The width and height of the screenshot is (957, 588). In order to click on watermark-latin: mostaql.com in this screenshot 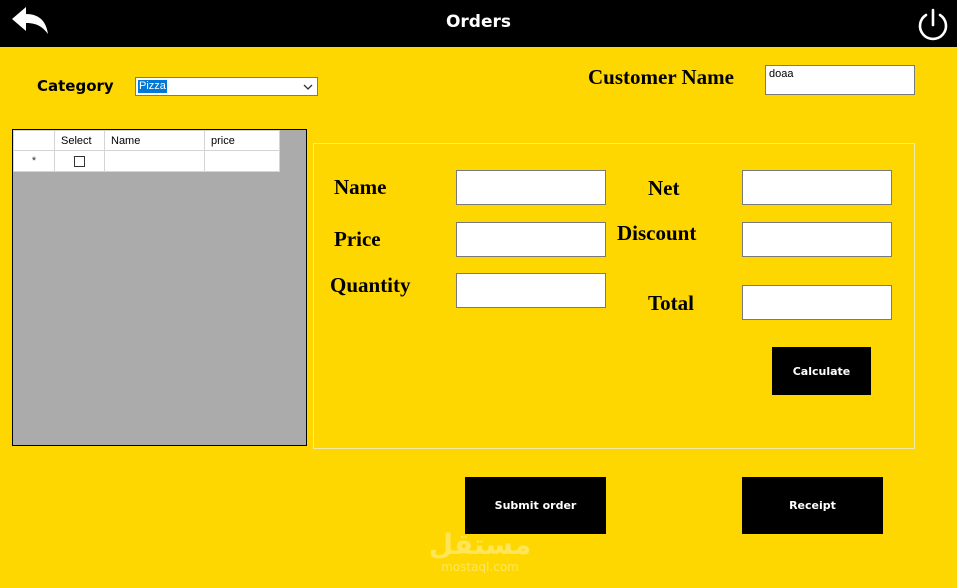, I will do `click(480, 567)`.